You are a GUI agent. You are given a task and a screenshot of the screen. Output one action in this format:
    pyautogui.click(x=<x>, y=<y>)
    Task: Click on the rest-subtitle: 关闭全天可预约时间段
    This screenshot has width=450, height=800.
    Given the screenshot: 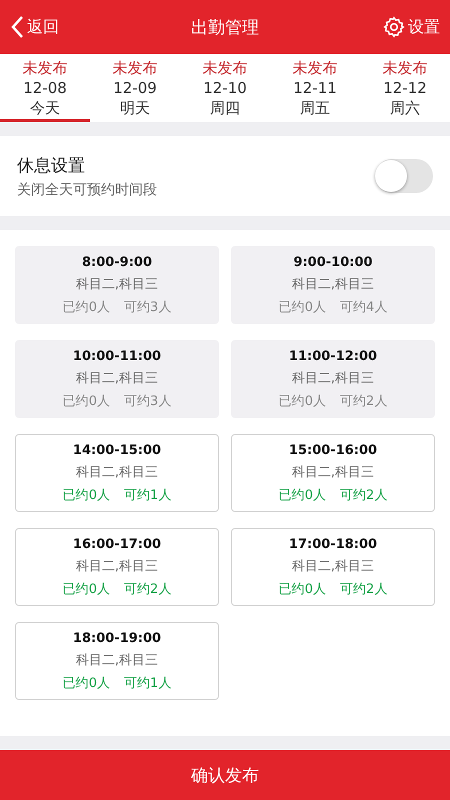 What is the action you would take?
    pyautogui.click(x=87, y=189)
    